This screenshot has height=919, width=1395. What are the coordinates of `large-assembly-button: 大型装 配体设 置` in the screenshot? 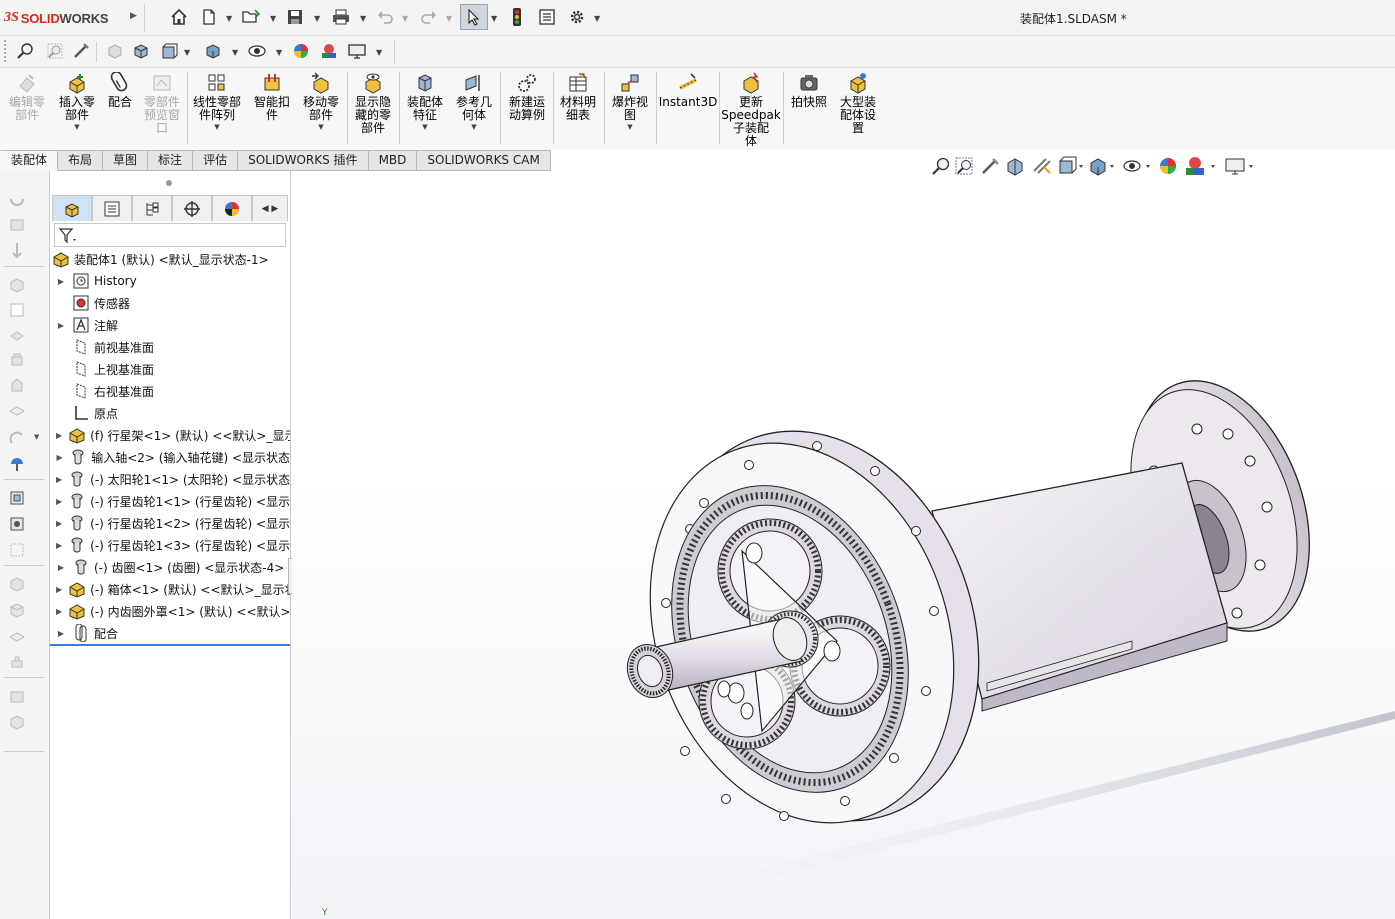 It's located at (858, 103).